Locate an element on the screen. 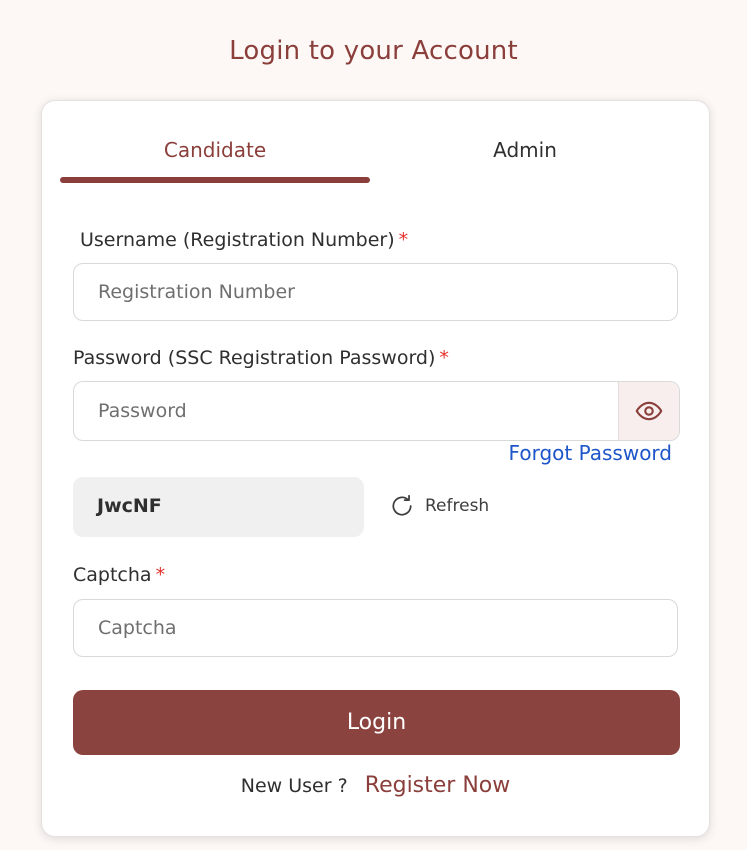 The width and height of the screenshot is (747, 850). show-password-button is located at coordinates (648, 411).